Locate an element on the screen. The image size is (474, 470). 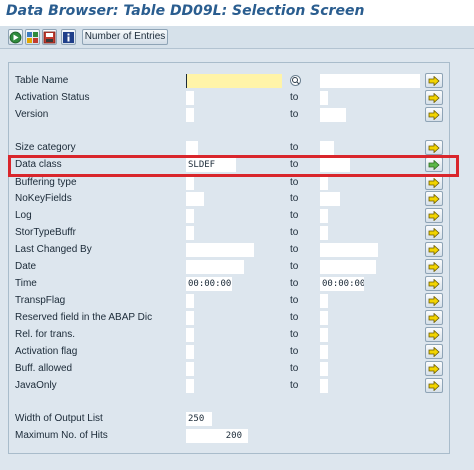
field-label: Activation flag is located at coordinates (46, 351).